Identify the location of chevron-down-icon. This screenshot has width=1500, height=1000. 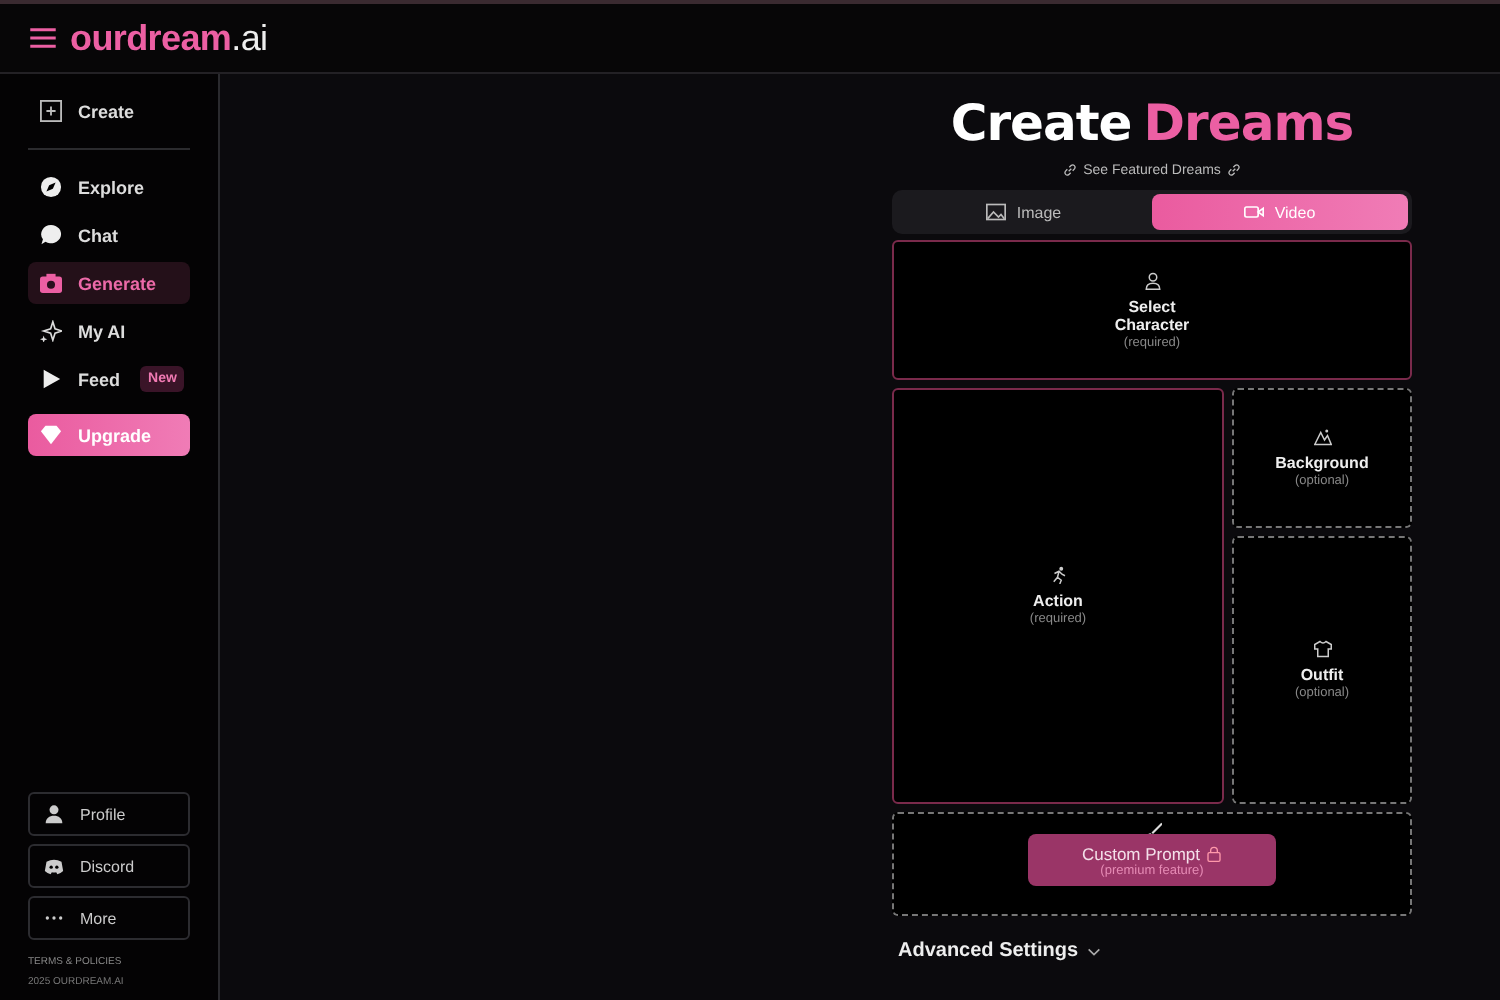
(1094, 951).